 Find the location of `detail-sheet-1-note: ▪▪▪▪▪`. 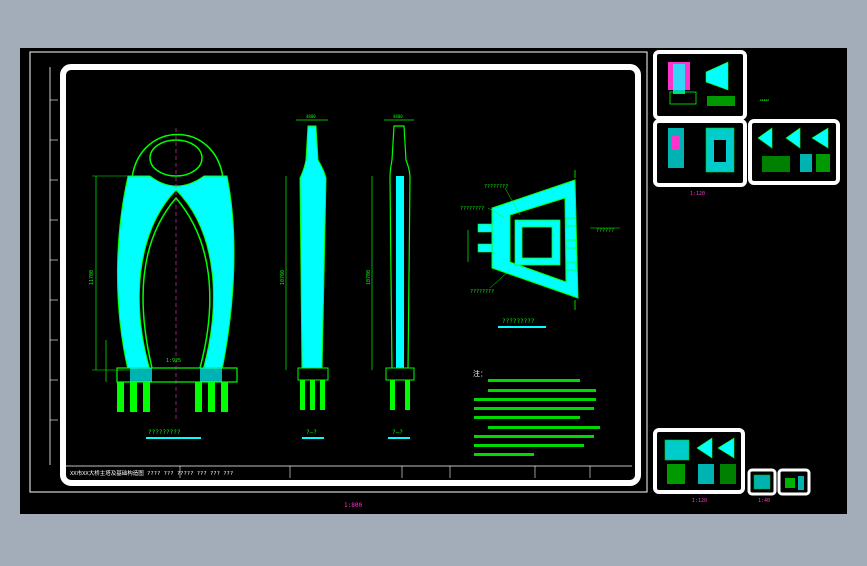

detail-sheet-1-note: ▪▪▪▪▪ is located at coordinates (764, 100).